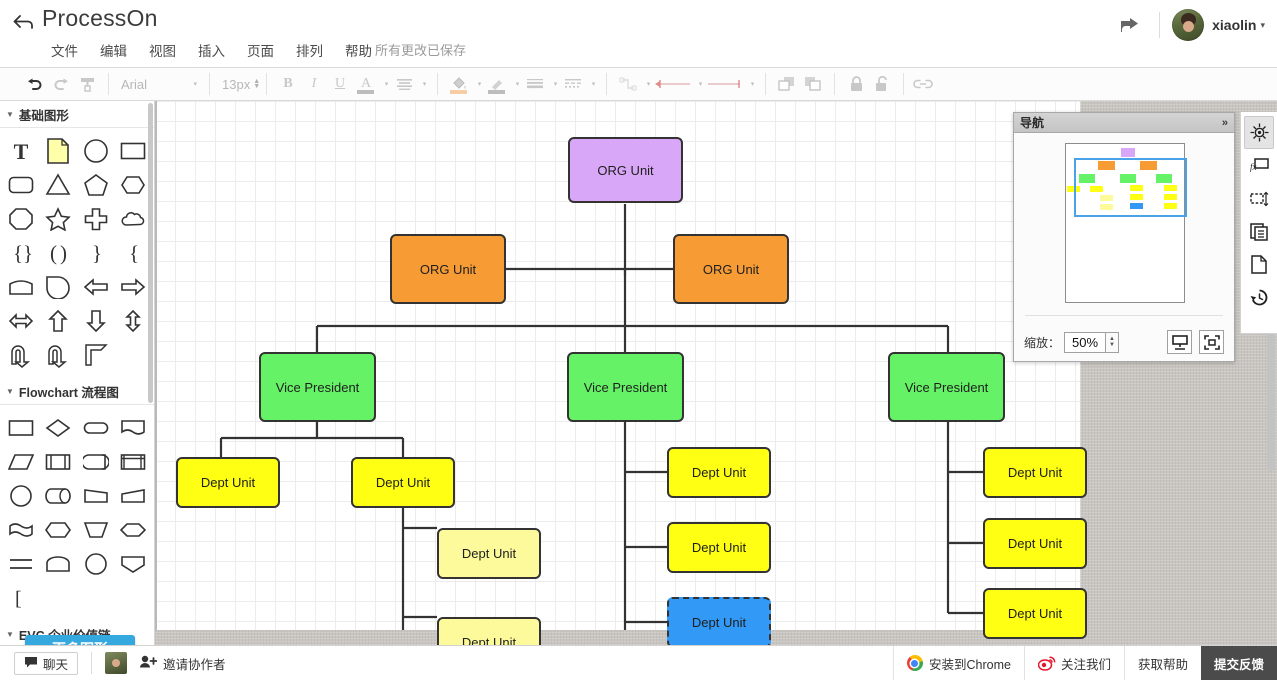  Describe the element at coordinates (923, 84) in the screenshot. I see `link-icon` at that location.